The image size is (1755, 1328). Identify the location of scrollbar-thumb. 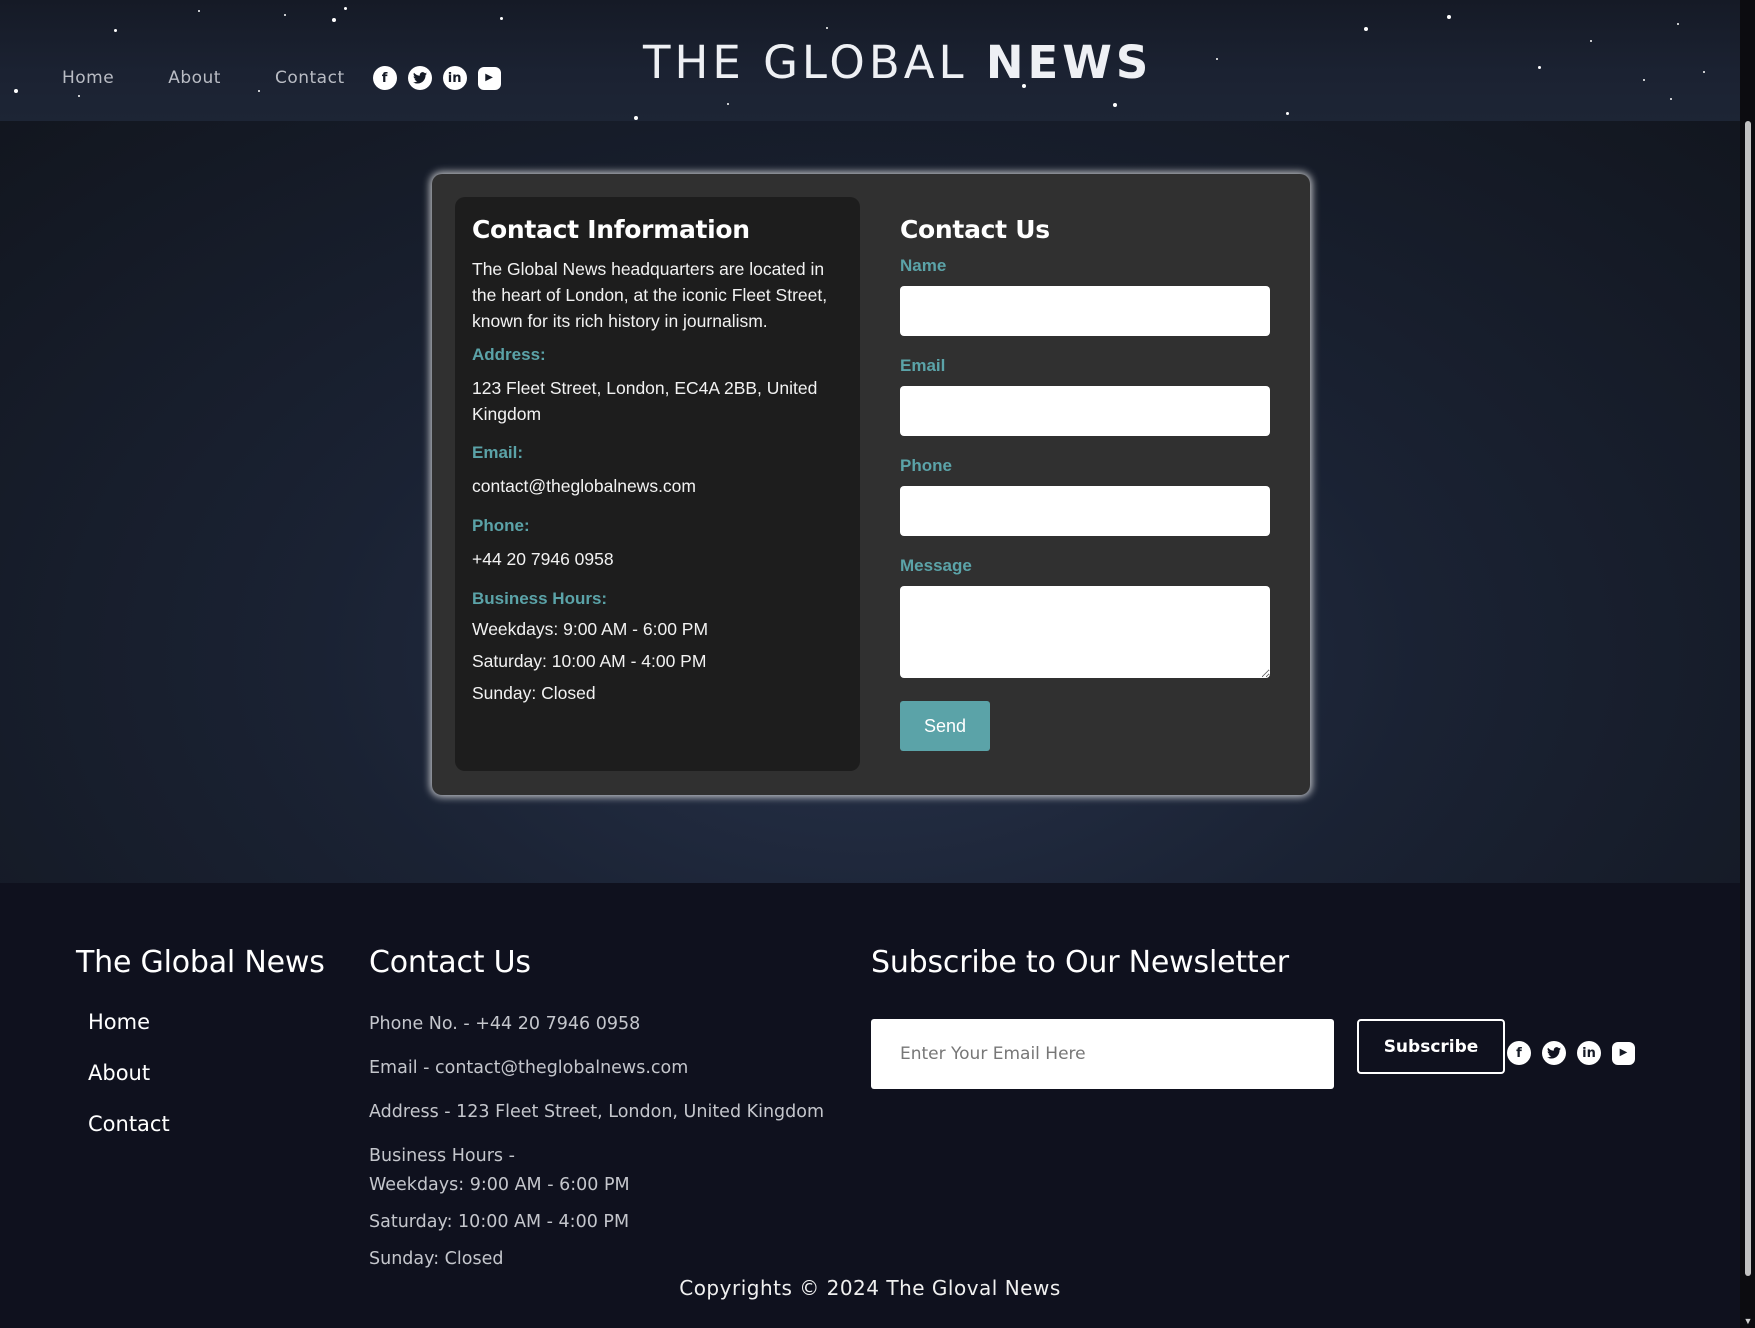
(1748, 698).